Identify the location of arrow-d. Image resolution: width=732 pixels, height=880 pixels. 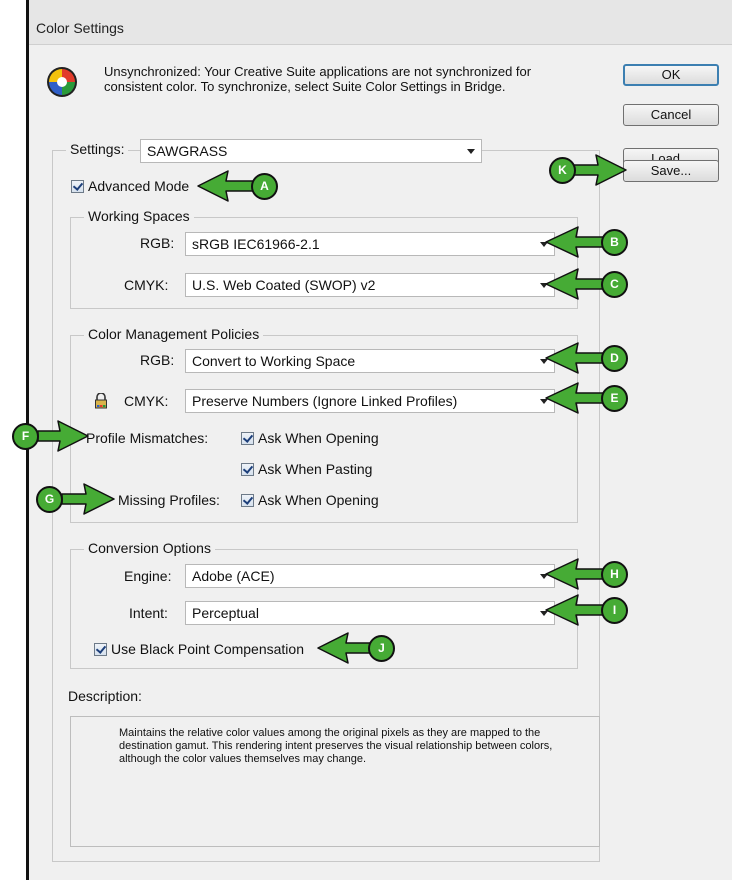
(575, 358).